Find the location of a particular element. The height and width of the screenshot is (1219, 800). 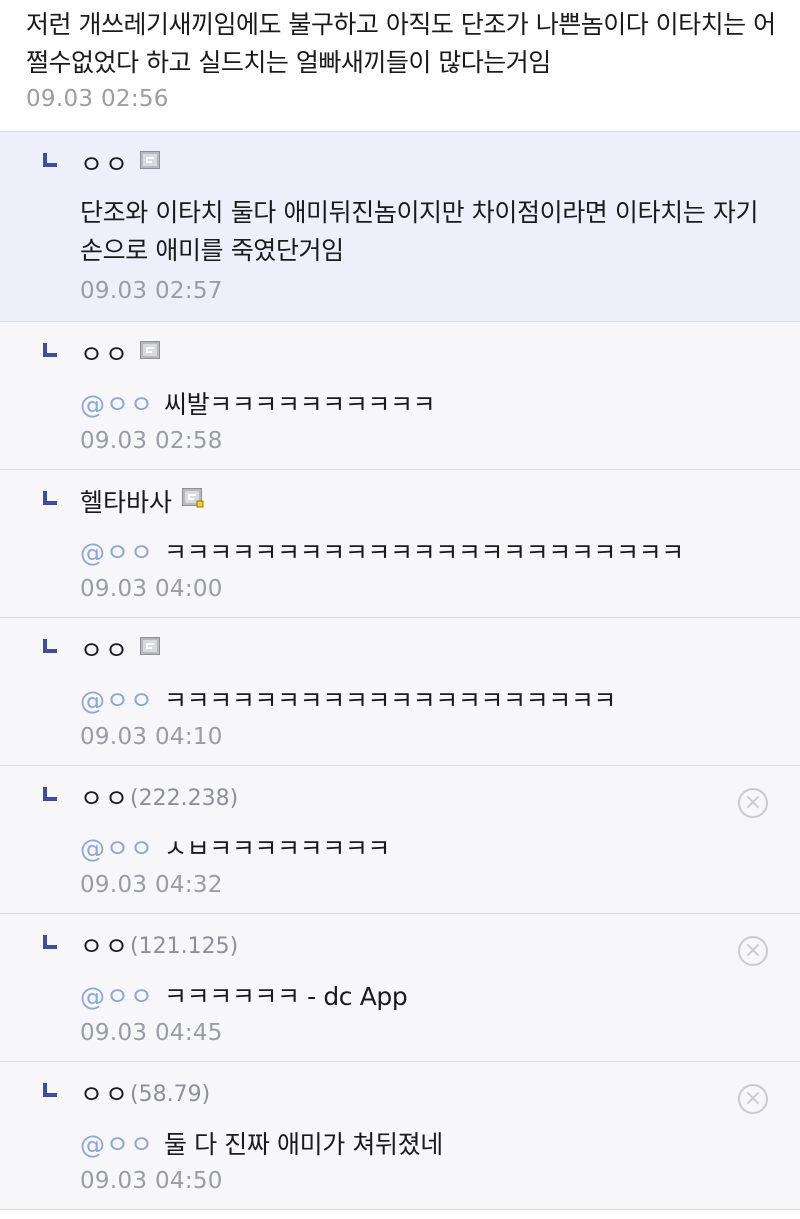

reply-text: @ㅇㅇ ㅋㅋㅋㅋㅋㅋㅋㅋㅋㅋㅋㅋㅋㅋㅋㅋㅋㅋㅋㅋㅋㅋㅋ is located at coordinates (382, 552).